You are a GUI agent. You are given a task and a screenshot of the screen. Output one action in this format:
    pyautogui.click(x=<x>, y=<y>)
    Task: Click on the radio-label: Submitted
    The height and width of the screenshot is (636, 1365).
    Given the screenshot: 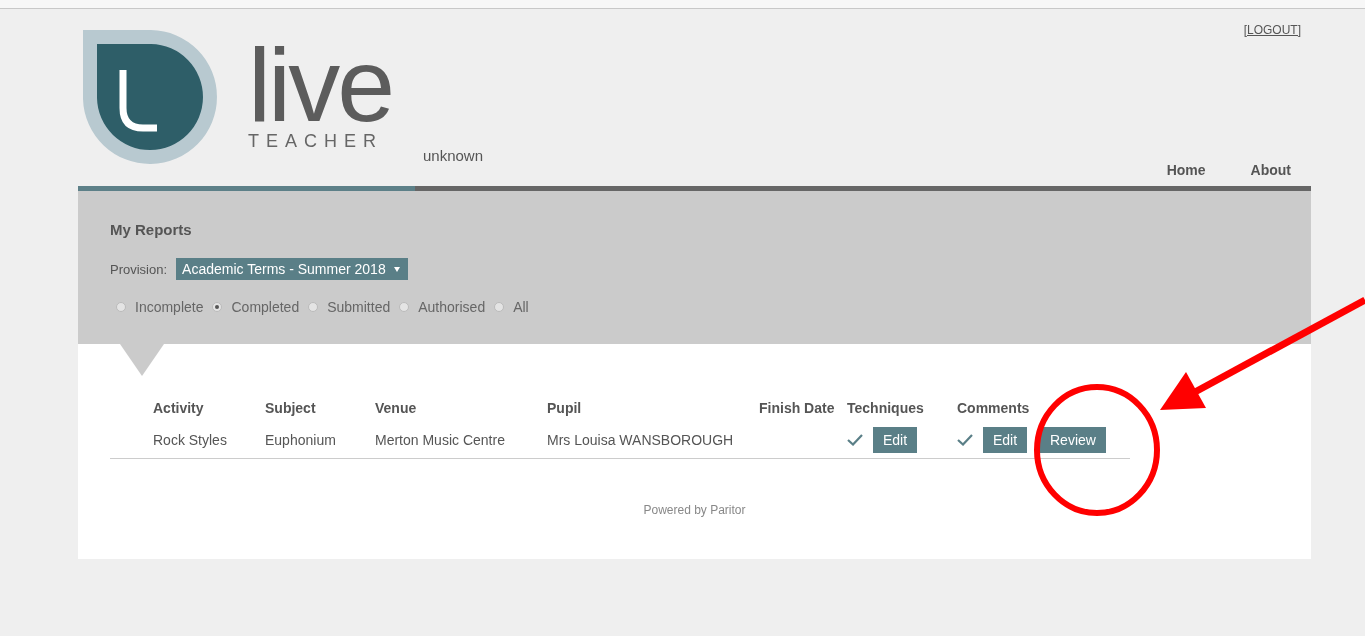 What is the action you would take?
    pyautogui.click(x=359, y=307)
    